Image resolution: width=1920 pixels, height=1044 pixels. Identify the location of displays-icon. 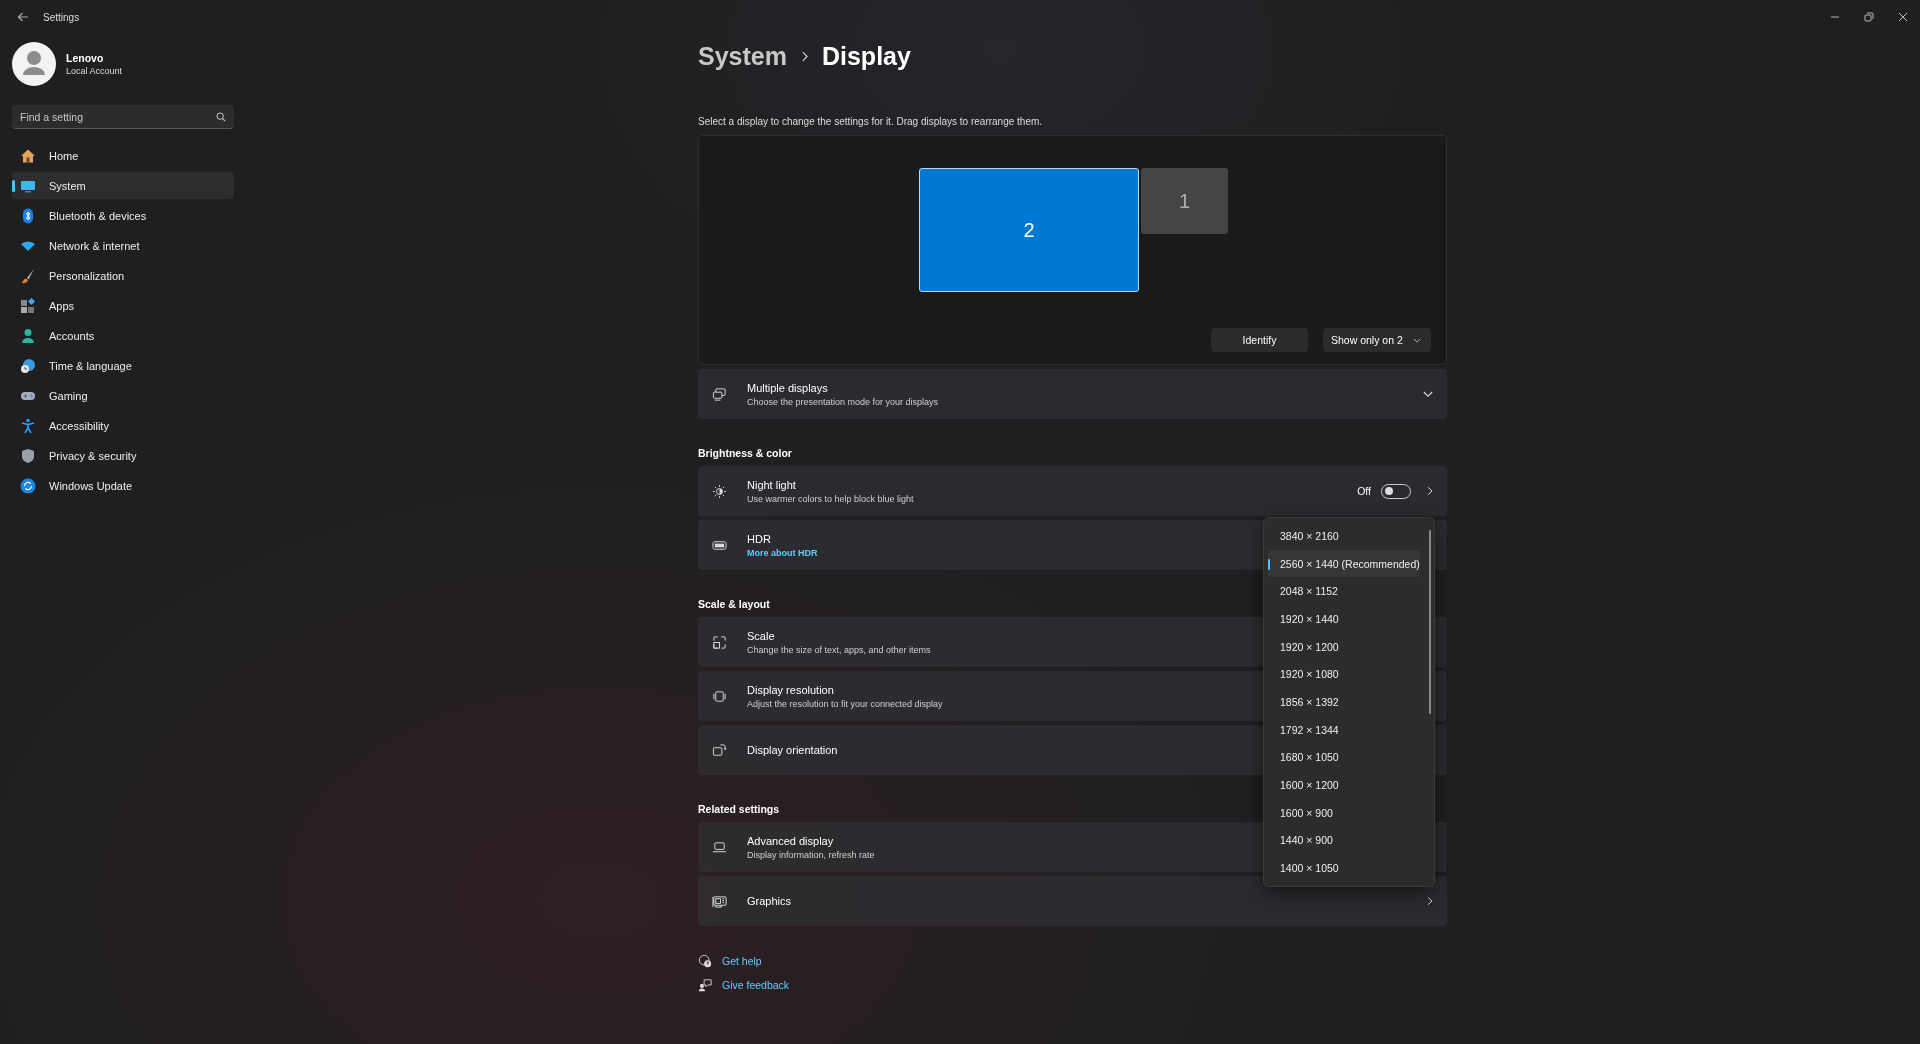
(719, 394).